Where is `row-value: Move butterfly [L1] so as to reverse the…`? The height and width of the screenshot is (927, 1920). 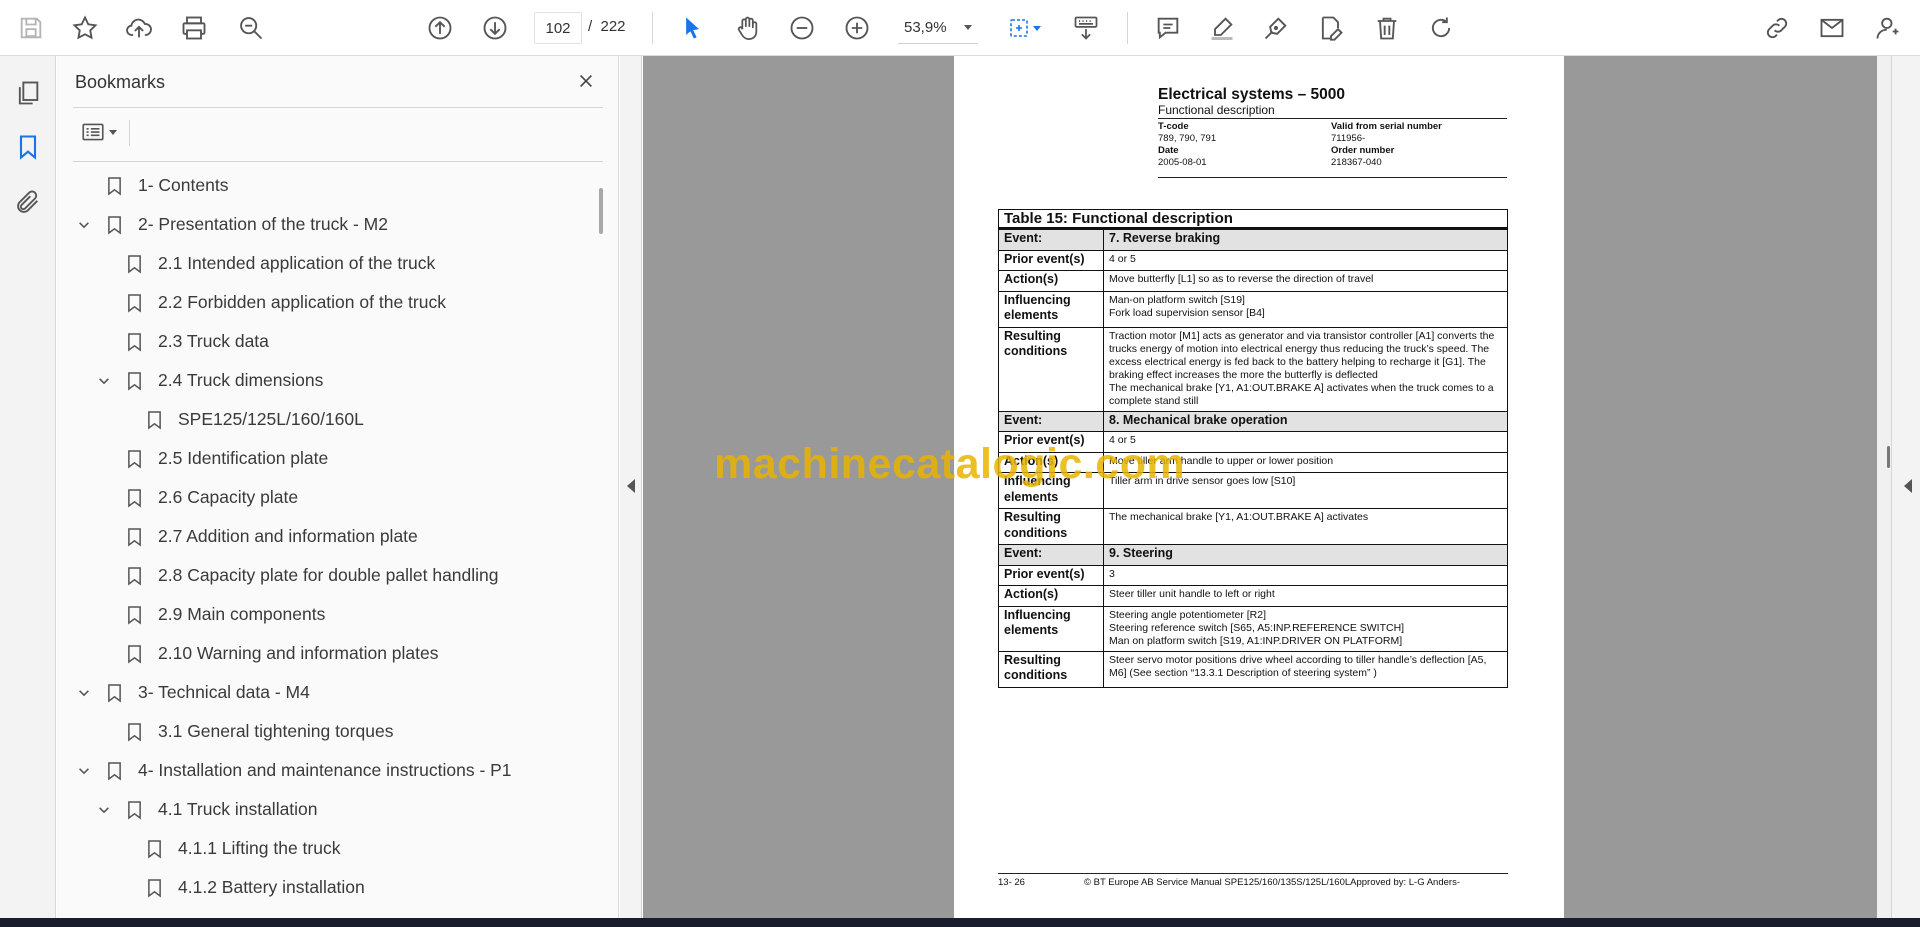
row-value: Move butterfly [L1] so as to reverse the… is located at coordinates (1305, 281).